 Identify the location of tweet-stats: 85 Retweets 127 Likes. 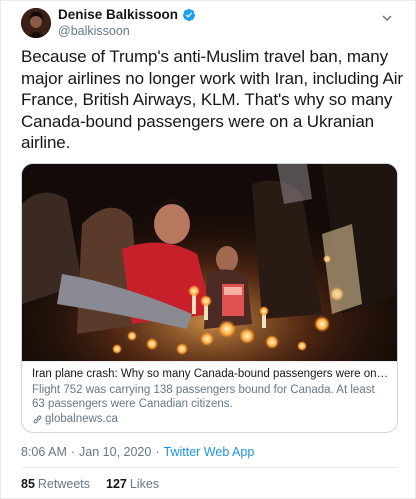
(90, 484).